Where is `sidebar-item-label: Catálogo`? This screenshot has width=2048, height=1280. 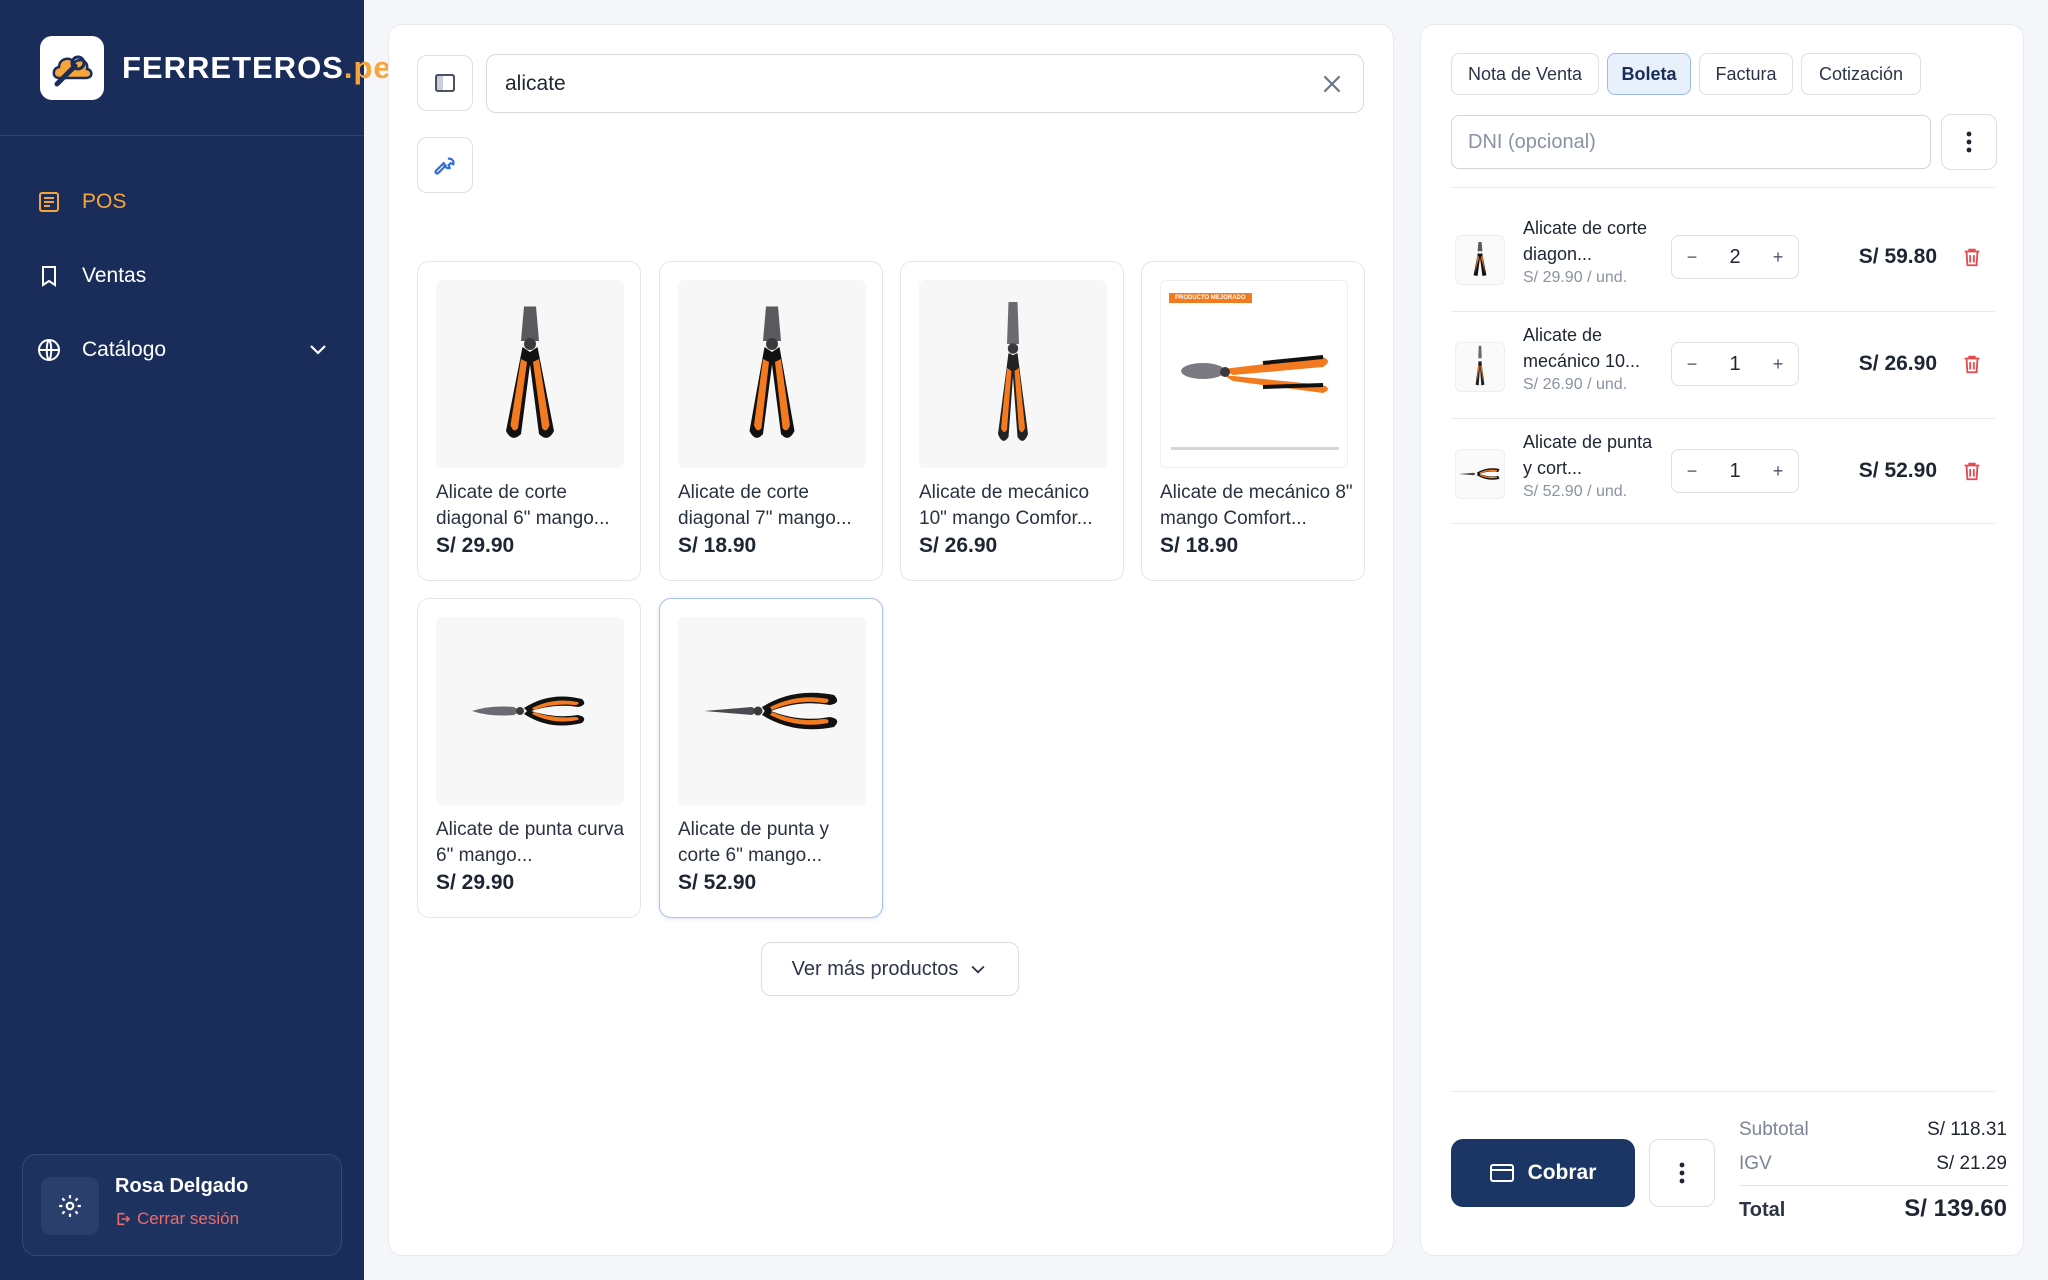
sidebar-item-label: Catálogo is located at coordinates (124, 349).